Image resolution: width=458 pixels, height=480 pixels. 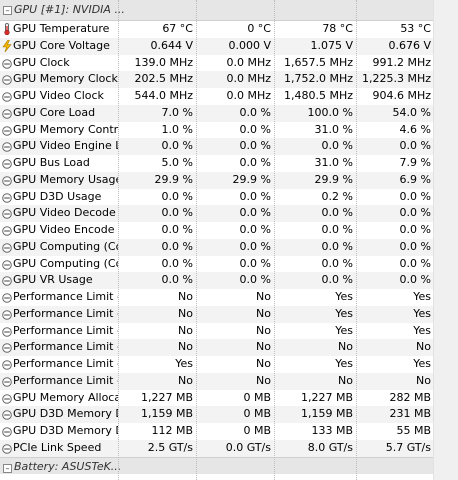 I want to click on maximum-value: 1,657.5 MHz, so click(x=318, y=62).